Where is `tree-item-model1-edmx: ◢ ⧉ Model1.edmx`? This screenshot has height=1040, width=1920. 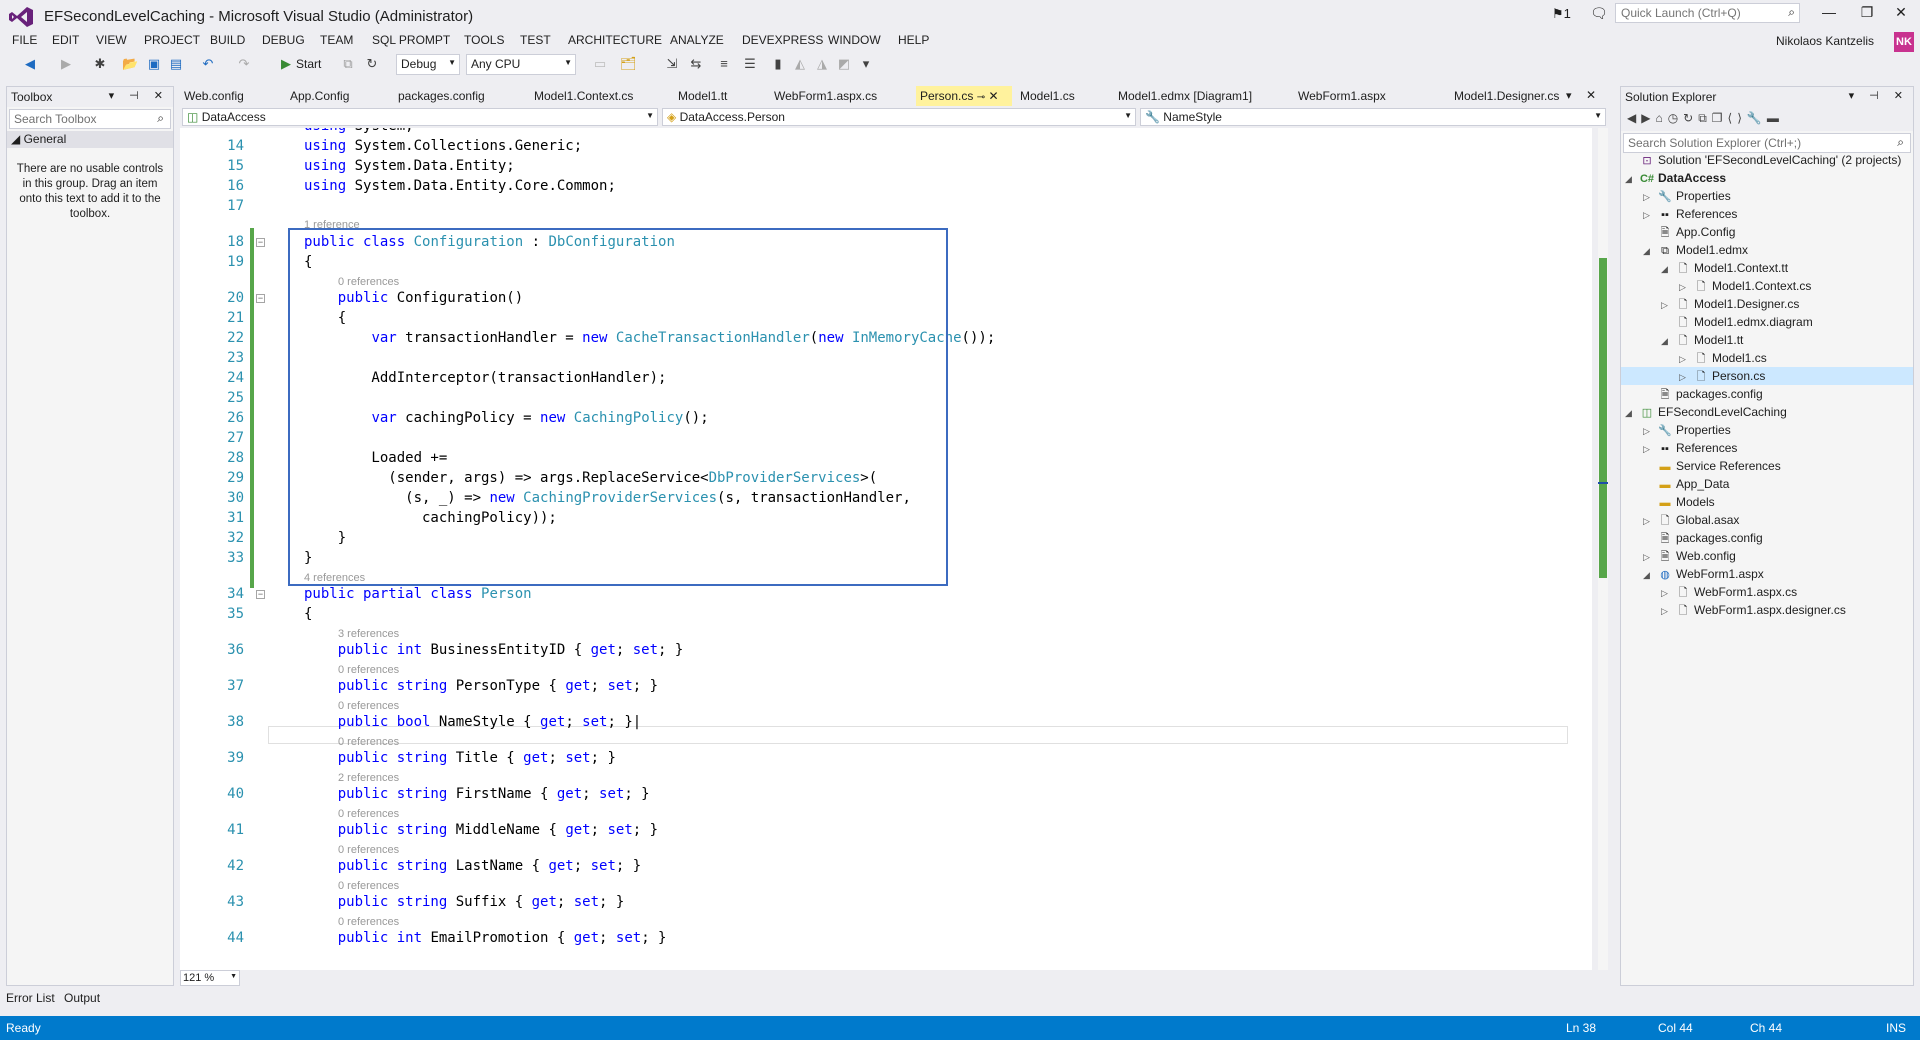 tree-item-model1-edmx: ◢ ⧉ Model1.edmx is located at coordinates (1695, 250).